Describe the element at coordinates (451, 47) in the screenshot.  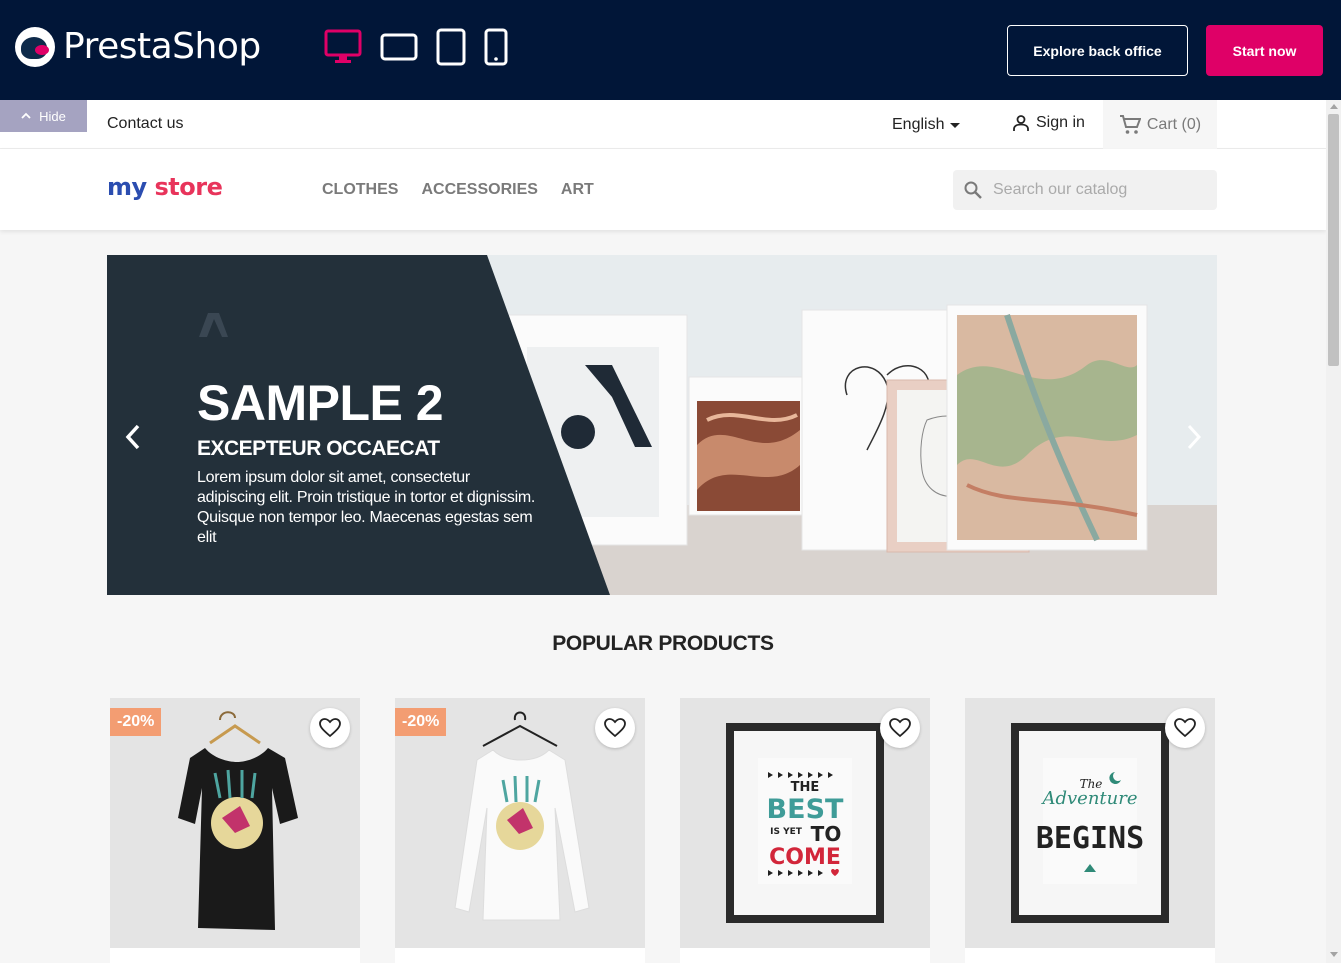
I see `tablet-icon` at that location.